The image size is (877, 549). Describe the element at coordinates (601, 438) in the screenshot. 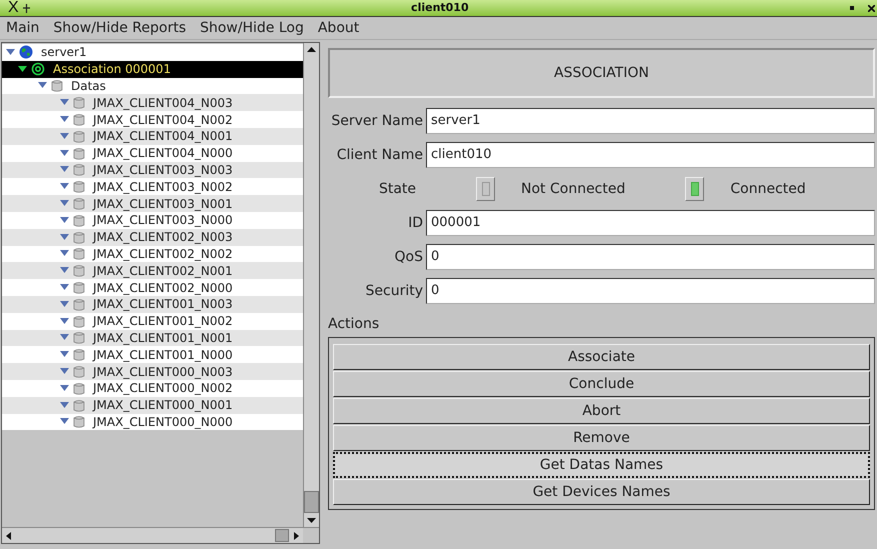

I see `action-button: Remove` at that location.